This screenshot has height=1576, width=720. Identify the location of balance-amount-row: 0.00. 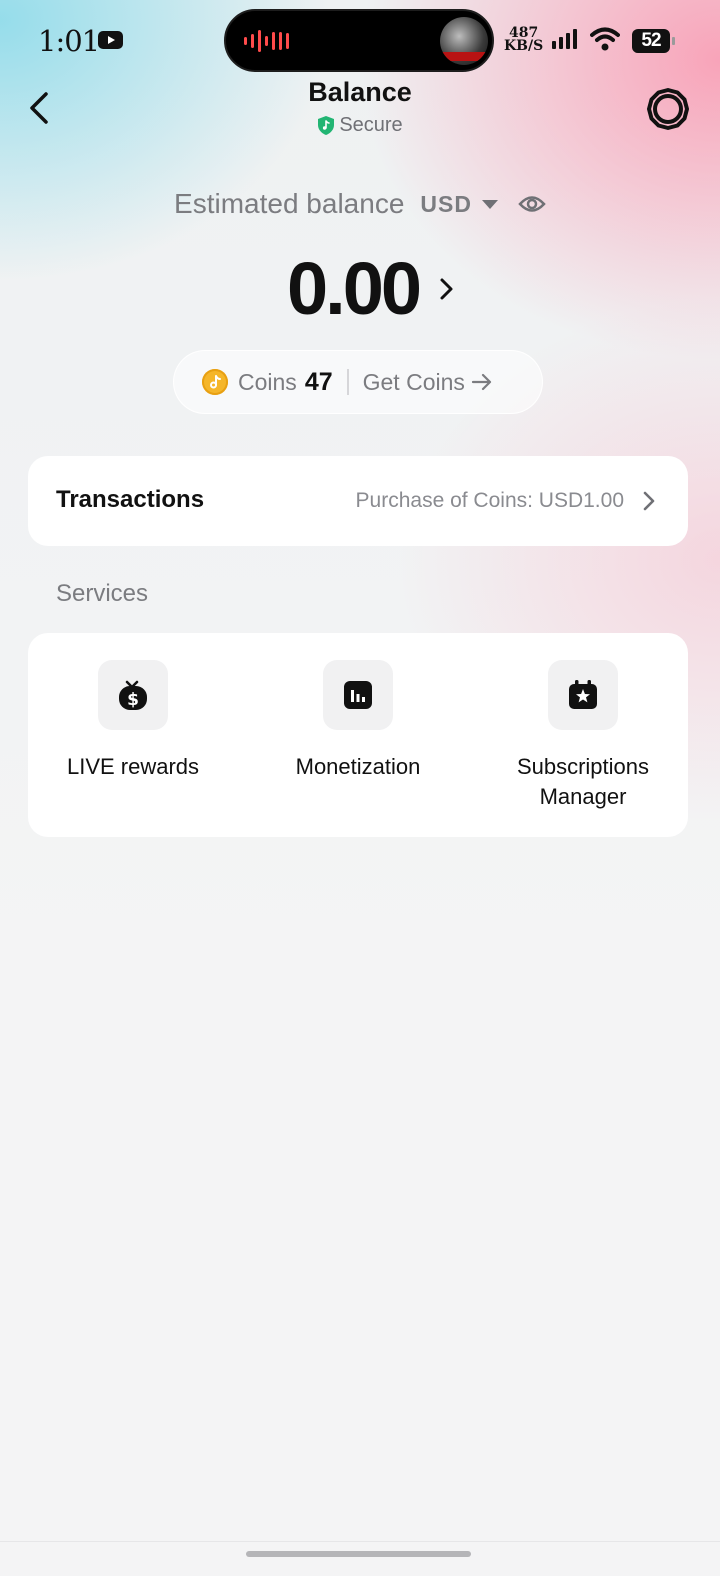
(360, 288).